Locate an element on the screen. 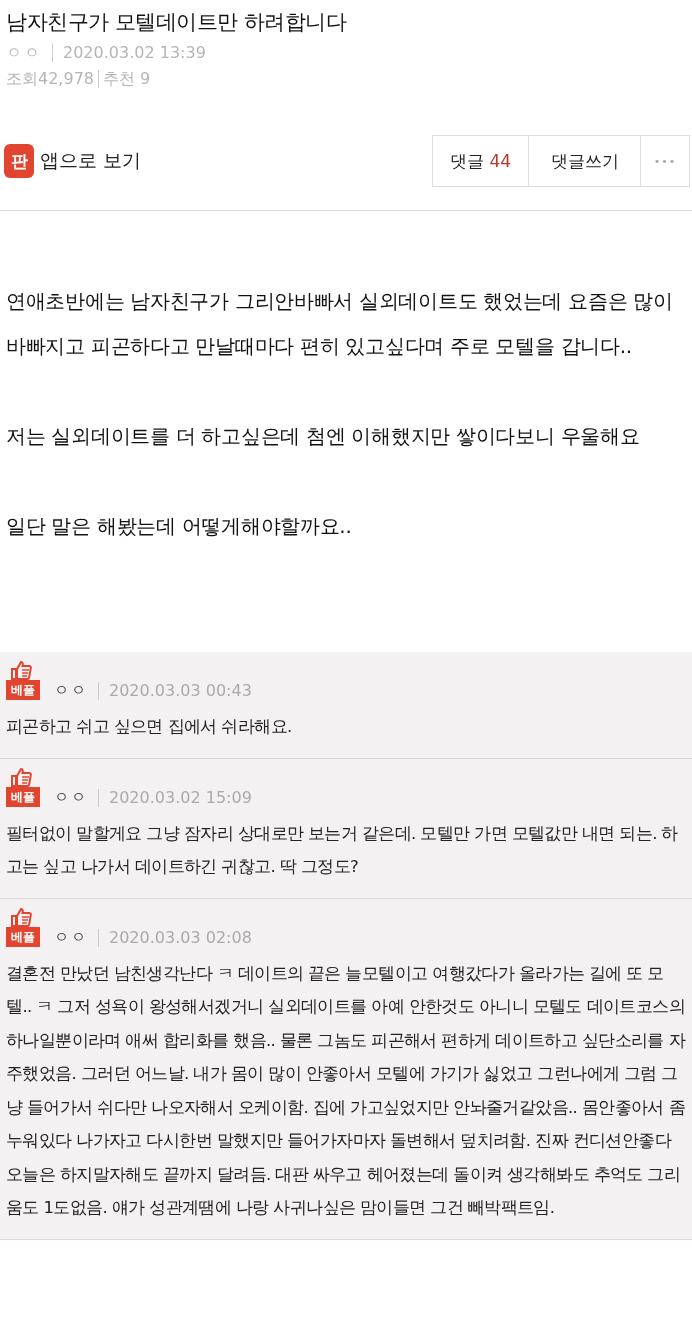 The height and width of the screenshot is (1342, 692). body-paragraph: 연애초반에는 남자친구가 그리안바빠서 실외데이트도 했었는데 요즘은 많이 바빠지고 피곤하다고 만날때마다 편히 있고싶다며 주로 모텔을 갑니다.. is located at coordinates (340, 324).